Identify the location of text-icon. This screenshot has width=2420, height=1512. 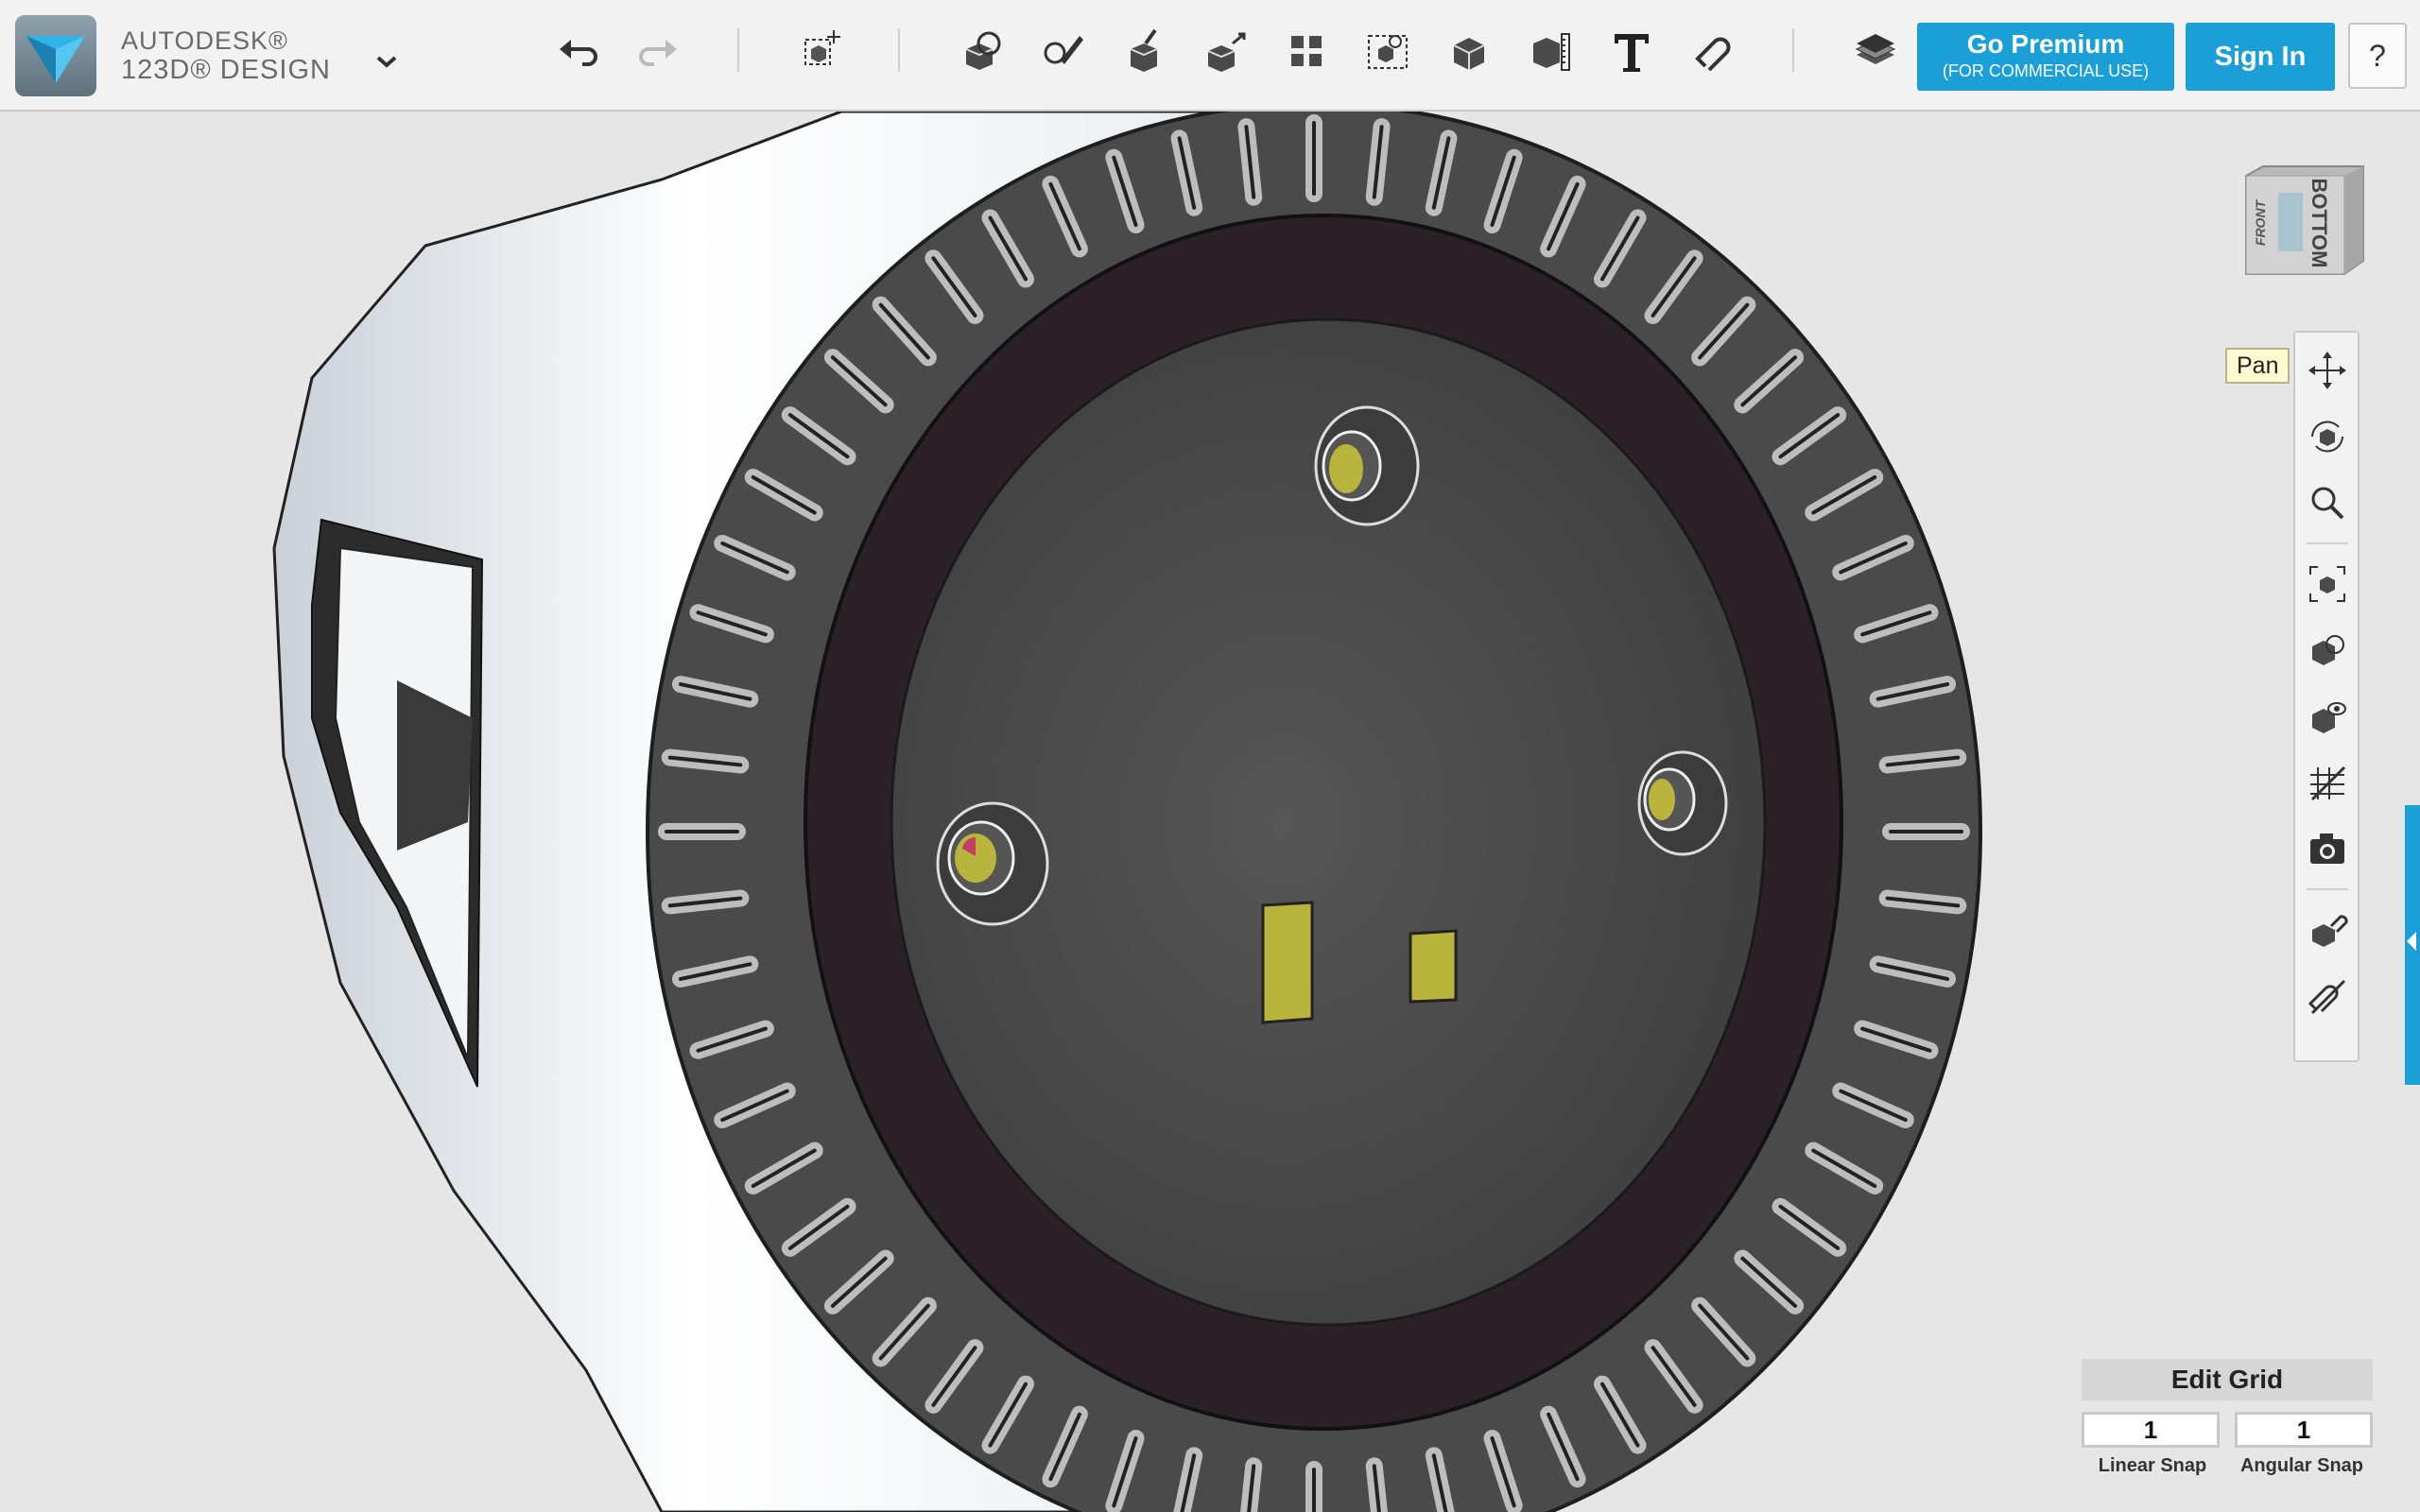
(1631, 51).